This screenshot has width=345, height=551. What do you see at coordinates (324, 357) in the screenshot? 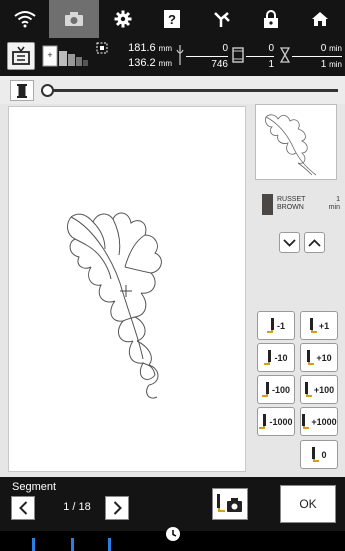
I see `stitch-plus-10-label: +10` at bounding box center [324, 357].